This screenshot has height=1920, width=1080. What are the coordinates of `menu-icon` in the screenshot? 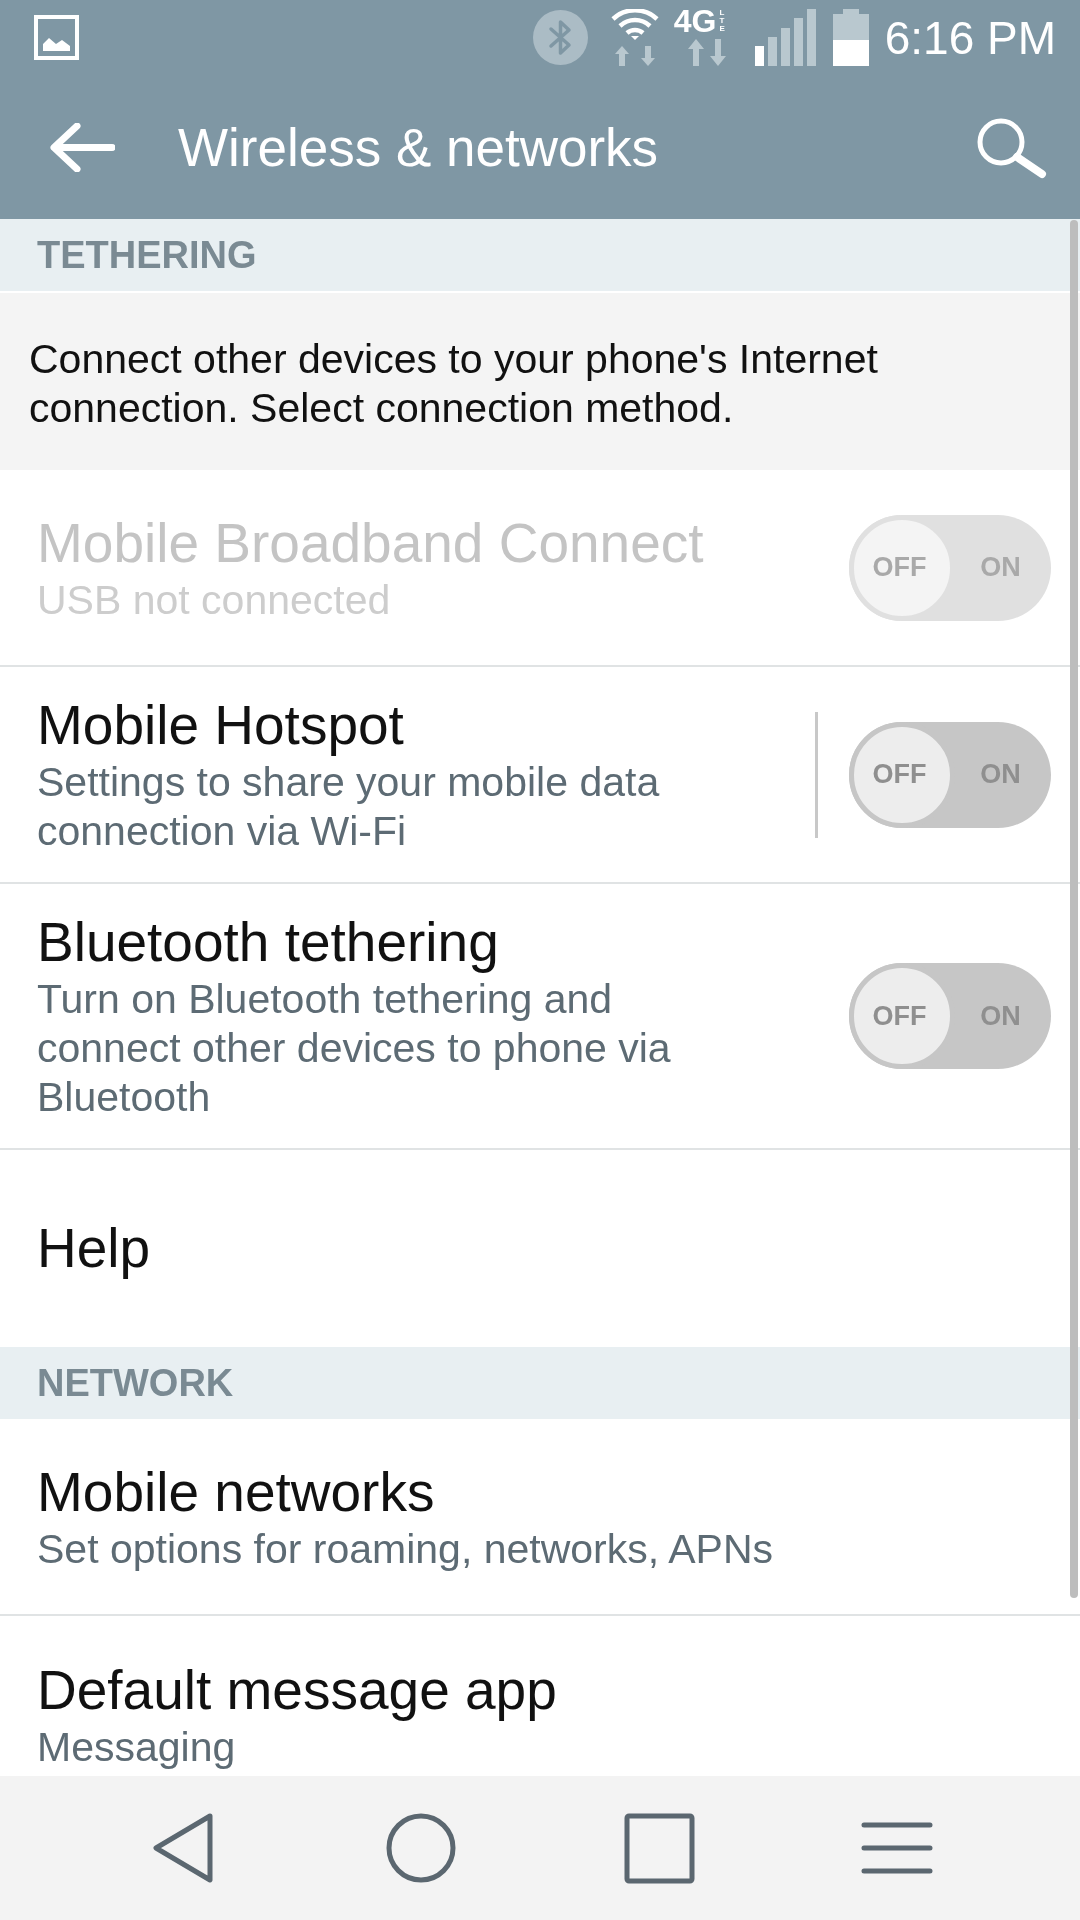 It's located at (897, 1848).